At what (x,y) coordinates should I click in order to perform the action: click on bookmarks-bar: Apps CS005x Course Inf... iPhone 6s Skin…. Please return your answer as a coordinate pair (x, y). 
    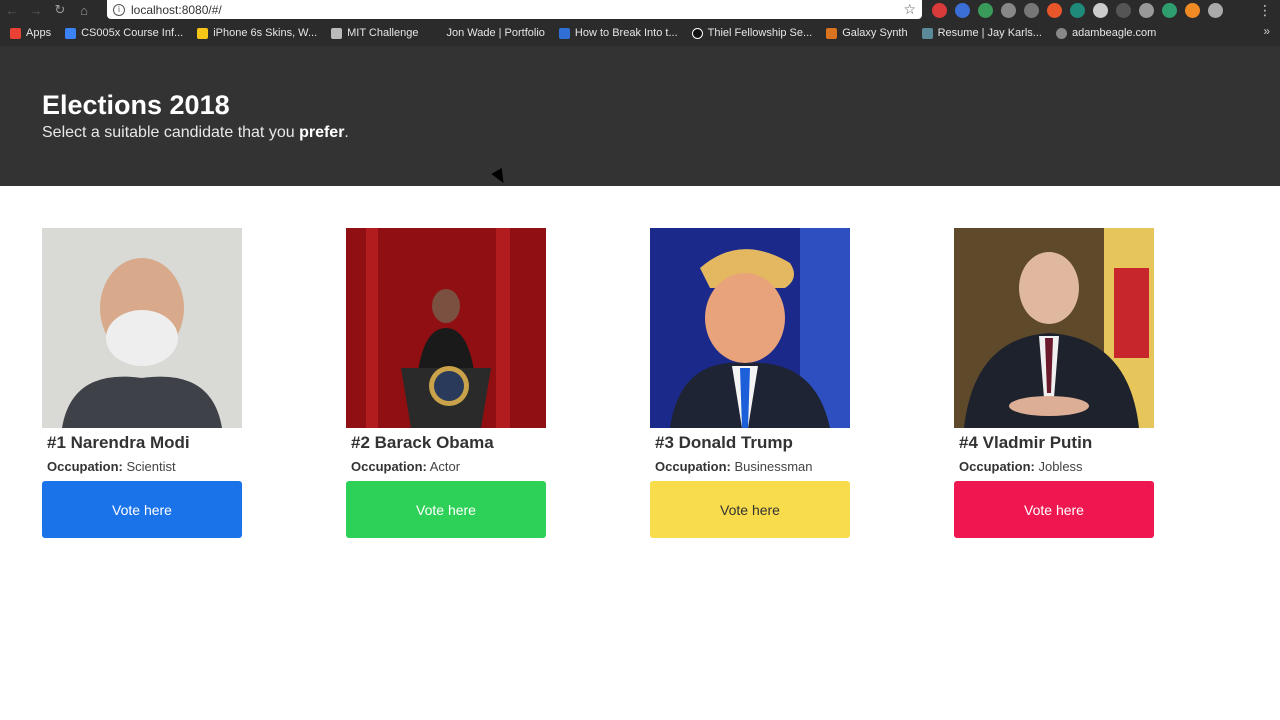
    Looking at the image, I should click on (640, 33).